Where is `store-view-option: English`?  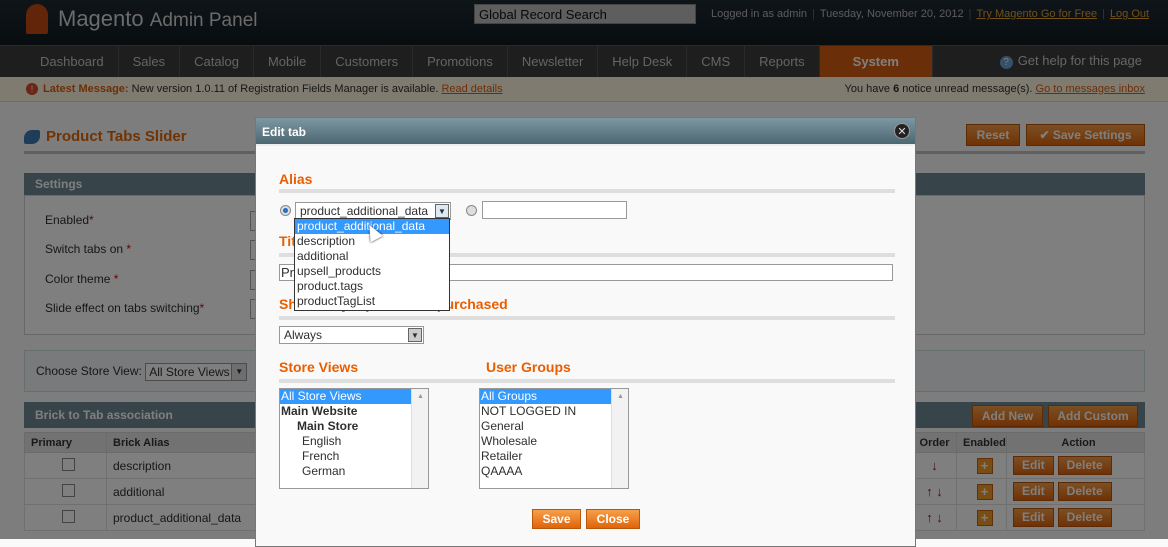 store-view-option: English is located at coordinates (354, 441).